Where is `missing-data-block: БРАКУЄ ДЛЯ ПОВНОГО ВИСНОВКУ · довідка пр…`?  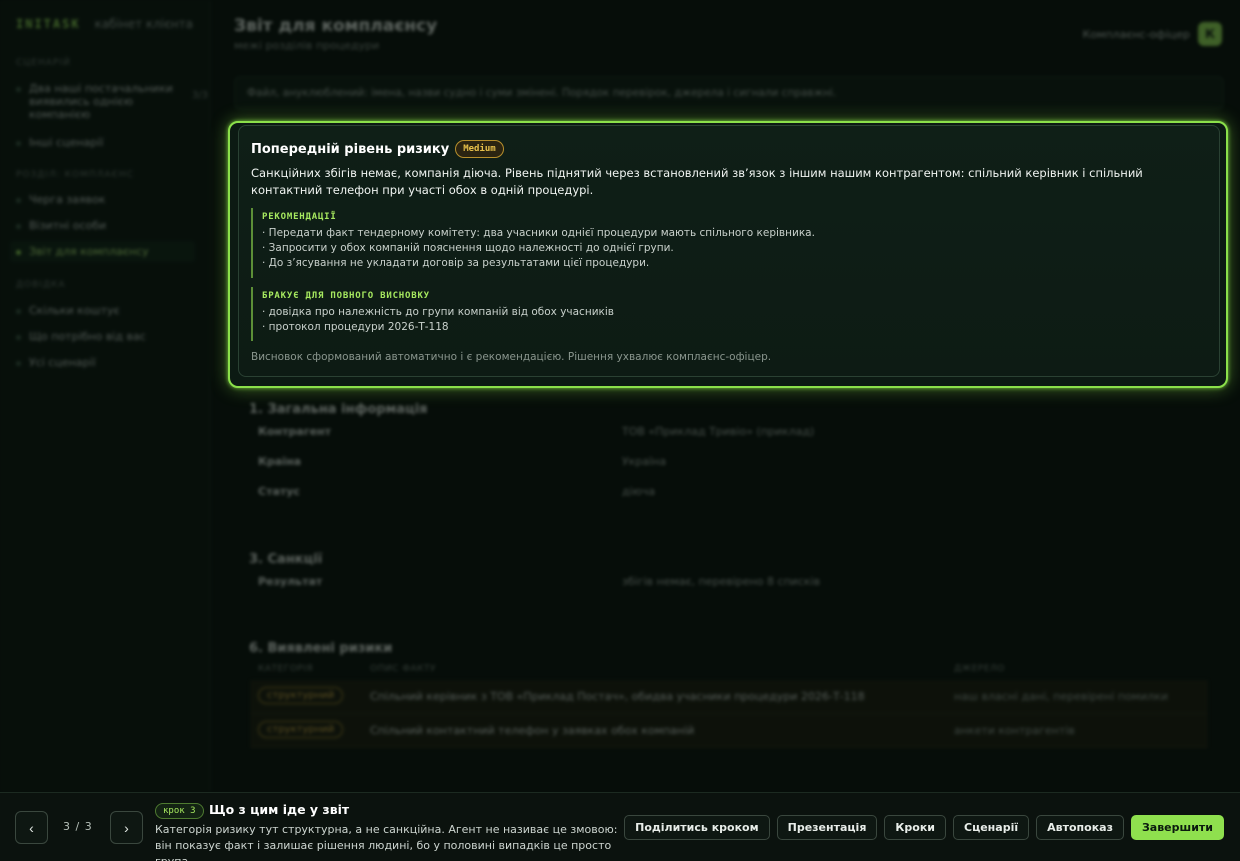 missing-data-block: БРАКУЄ ДЛЯ ПОВНОГО ВИСНОВКУ · довідка пр… is located at coordinates (731, 314).